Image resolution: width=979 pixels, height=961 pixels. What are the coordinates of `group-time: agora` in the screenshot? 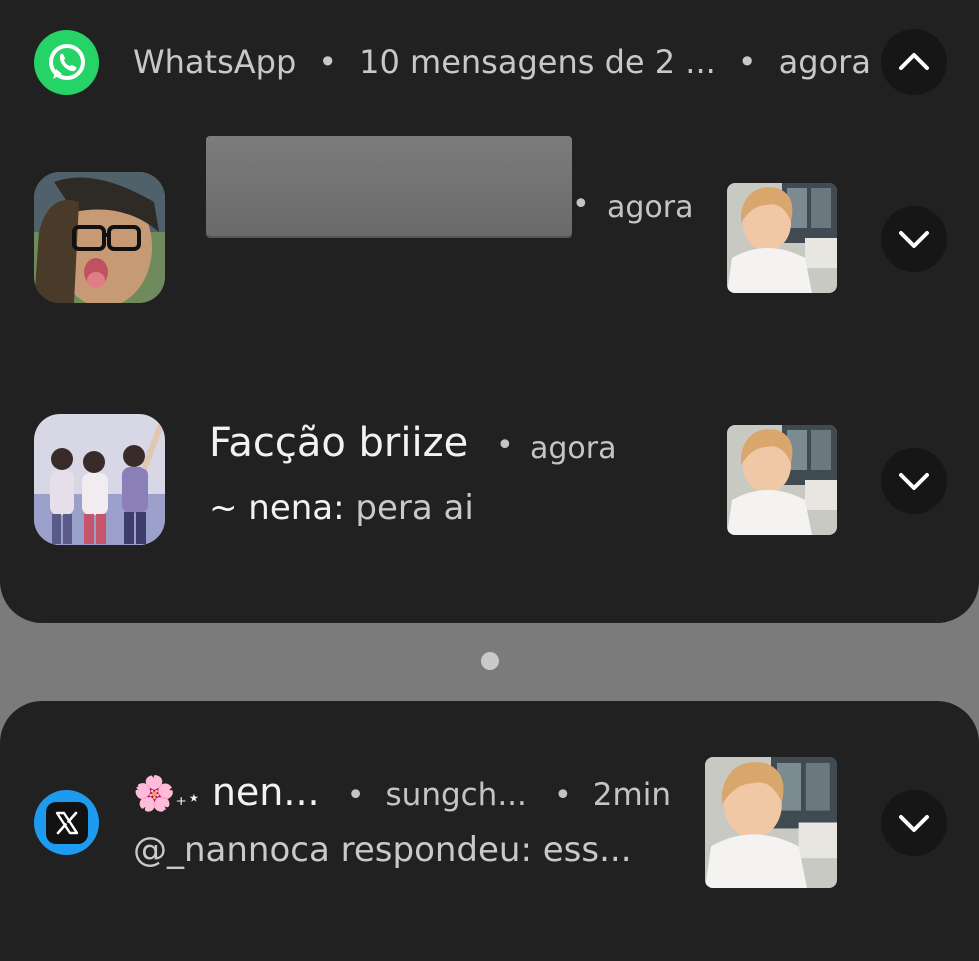 It's located at (824, 62).